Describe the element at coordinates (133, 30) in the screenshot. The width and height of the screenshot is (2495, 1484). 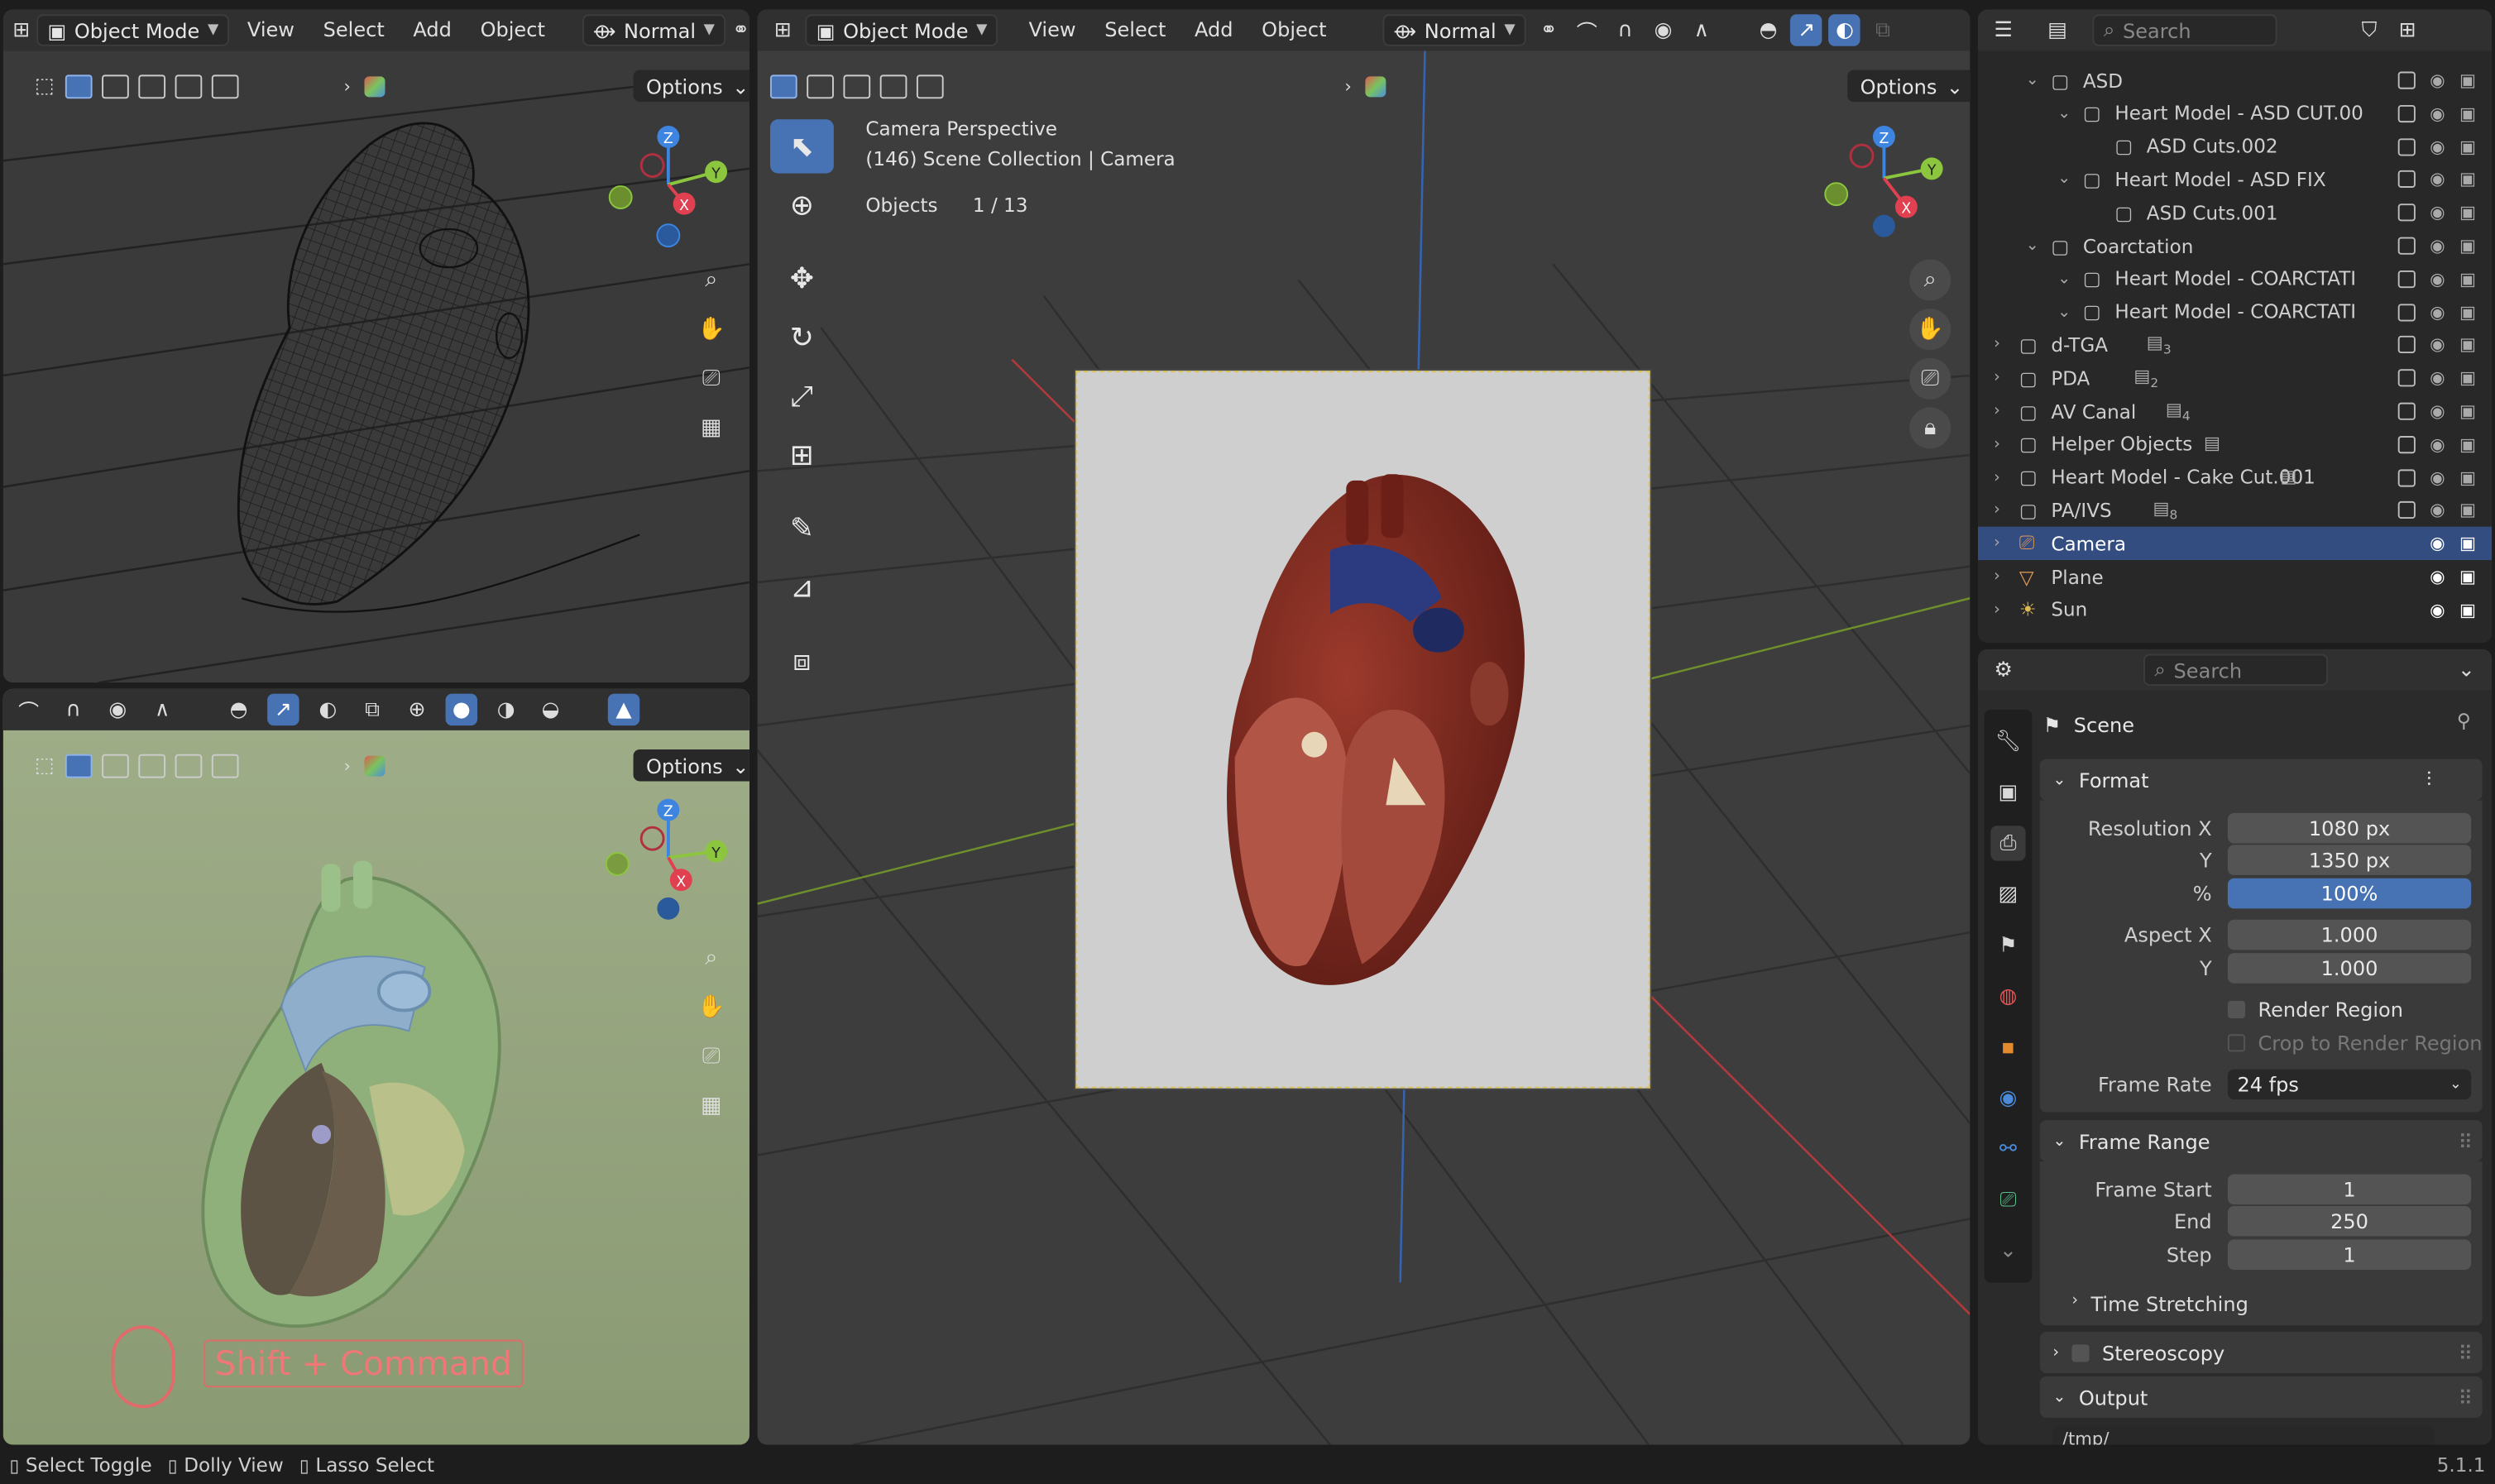
I see `mode-dropdown: ▣ Object Mode ▼` at that location.